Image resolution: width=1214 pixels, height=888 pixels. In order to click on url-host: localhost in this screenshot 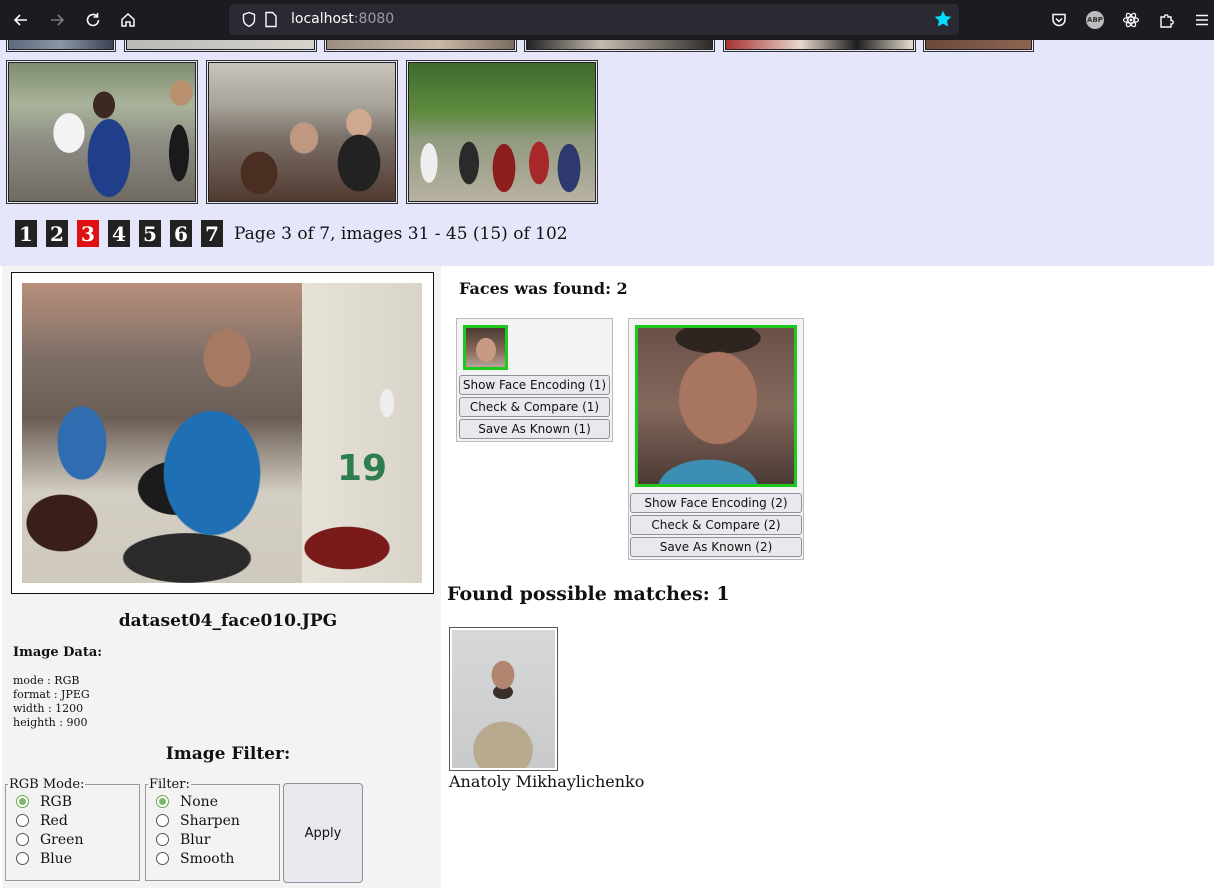, I will do `click(322, 19)`.